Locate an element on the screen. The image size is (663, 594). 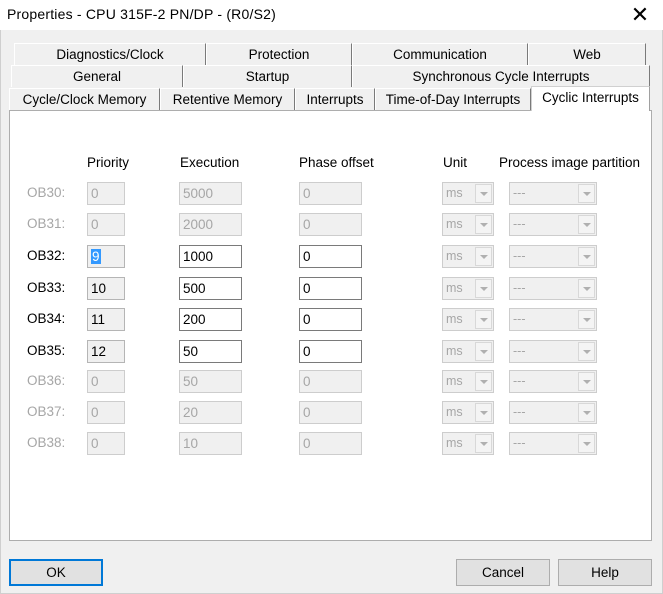
execution-field: 500 is located at coordinates (210, 288).